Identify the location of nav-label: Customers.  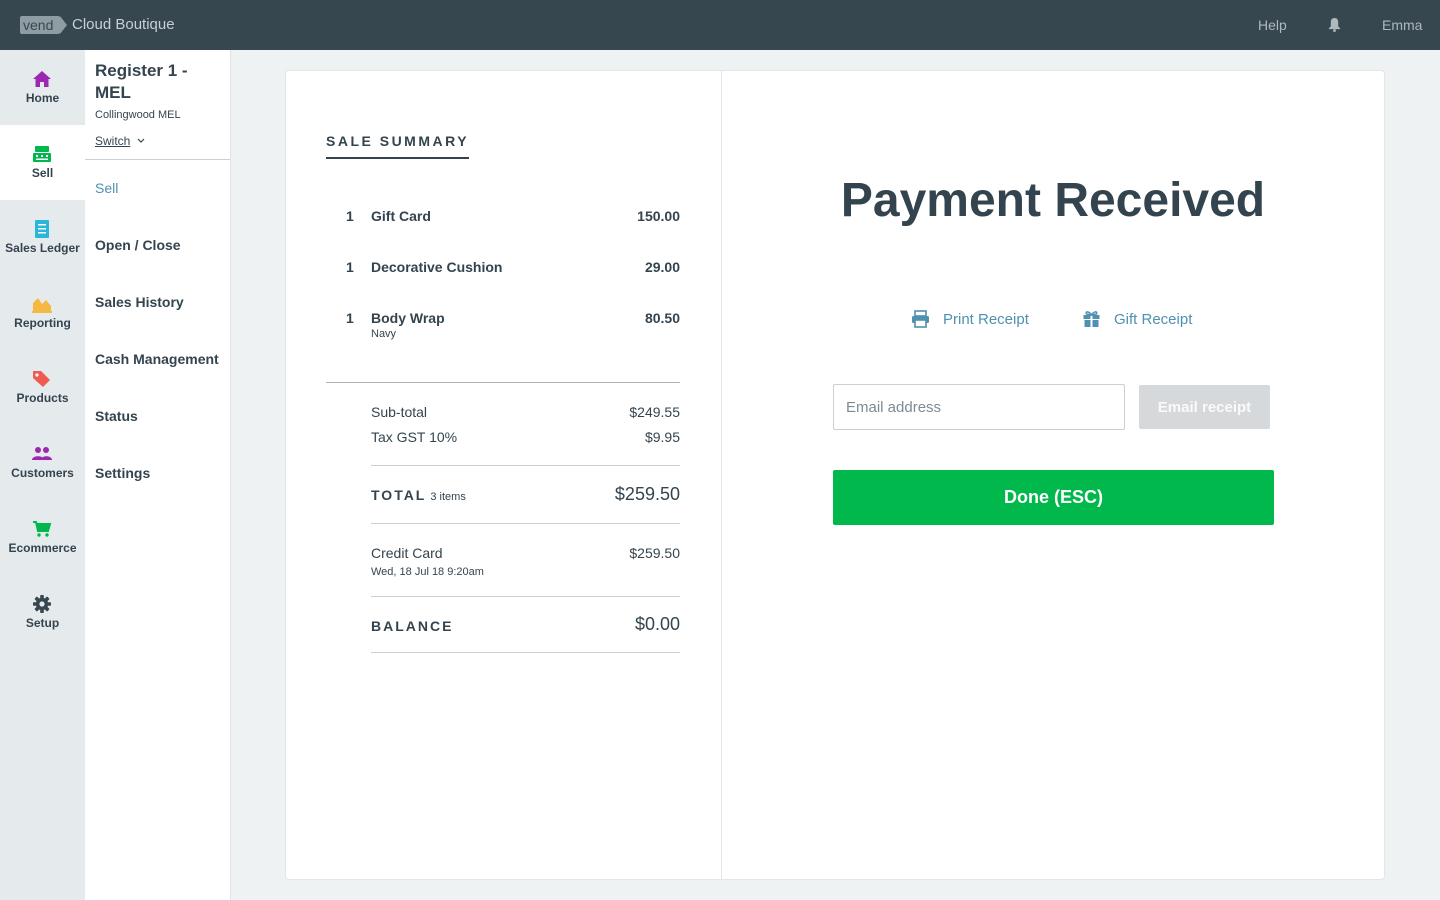
(42, 473).